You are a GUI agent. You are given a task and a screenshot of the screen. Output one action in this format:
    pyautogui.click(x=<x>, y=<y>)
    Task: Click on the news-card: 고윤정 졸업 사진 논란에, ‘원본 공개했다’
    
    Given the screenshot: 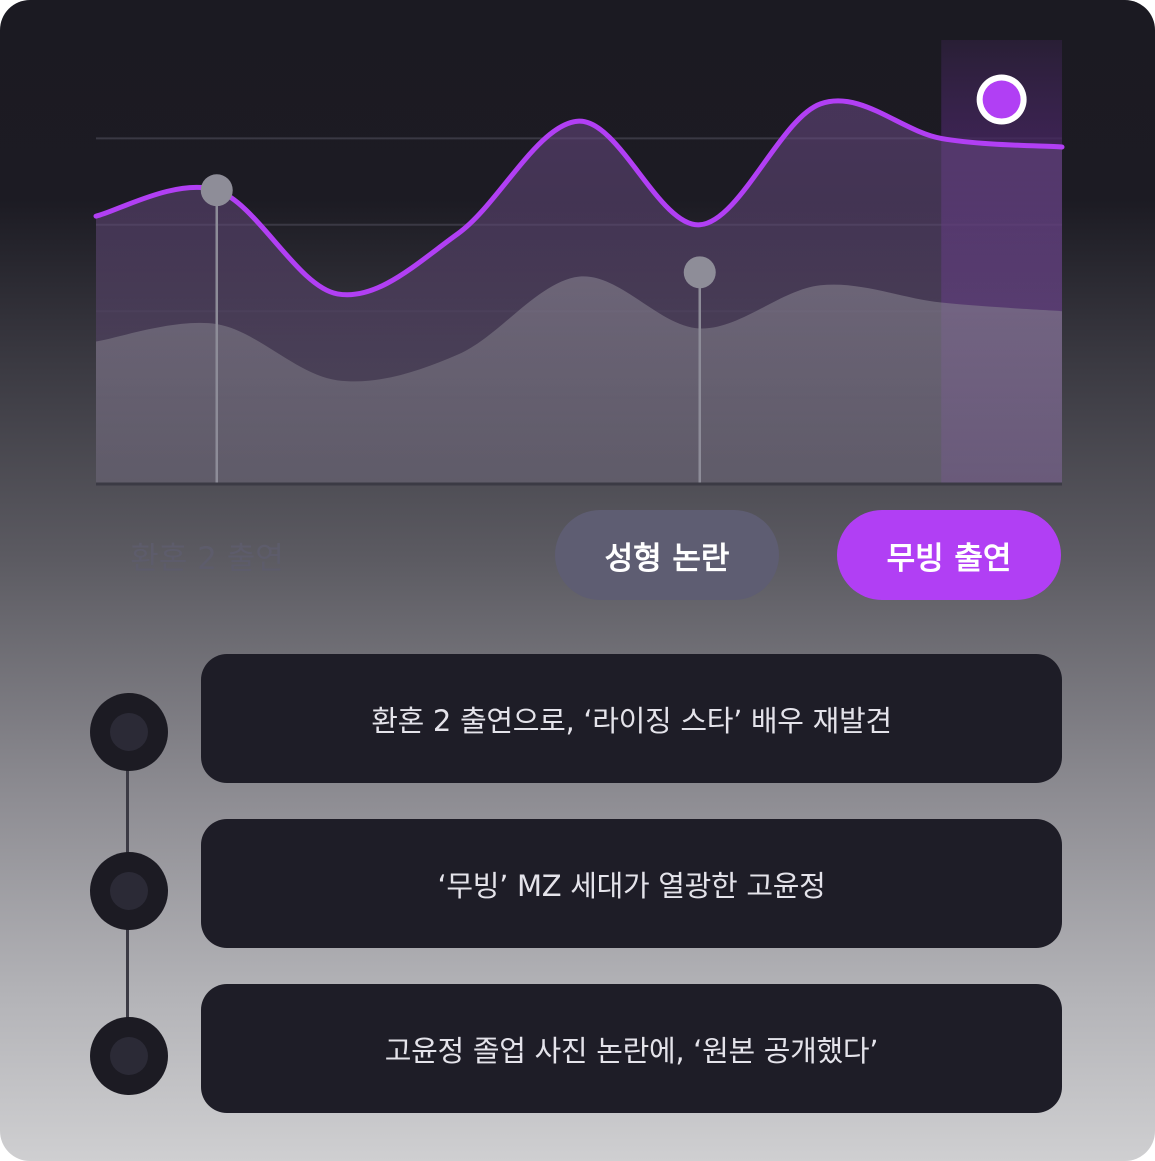 What is the action you would take?
    pyautogui.click(x=631, y=1048)
    